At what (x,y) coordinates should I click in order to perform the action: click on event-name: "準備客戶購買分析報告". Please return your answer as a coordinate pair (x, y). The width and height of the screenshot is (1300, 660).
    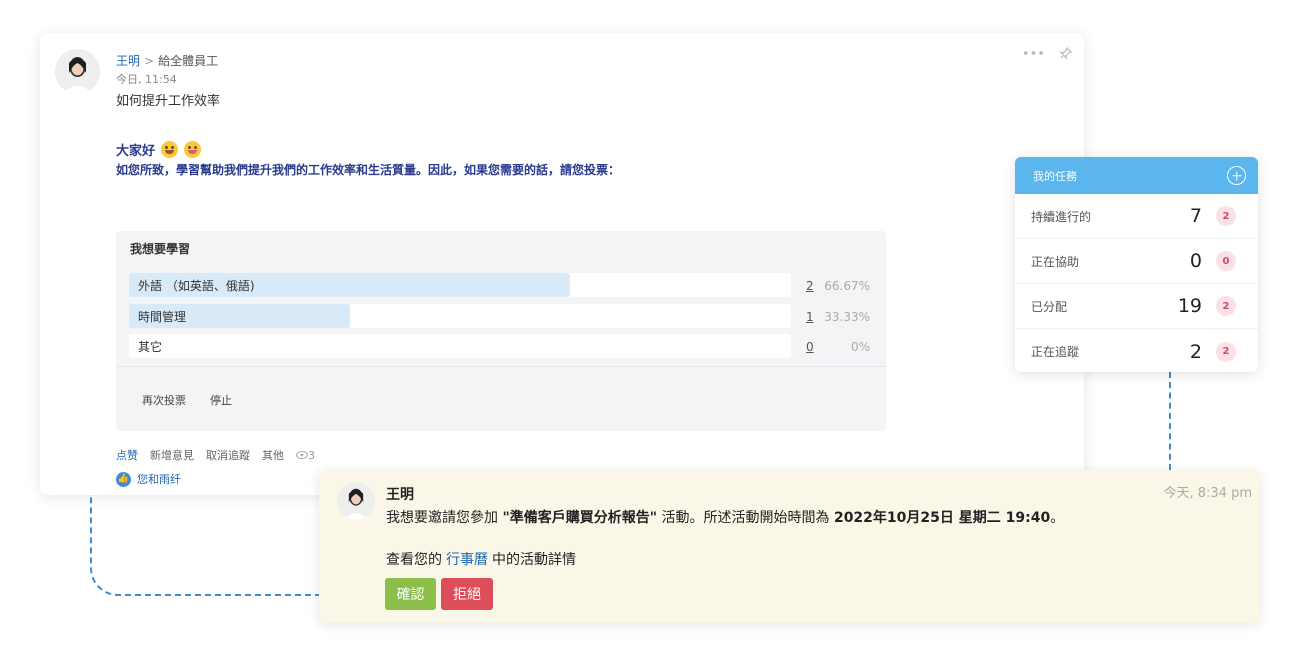
    Looking at the image, I should click on (580, 518).